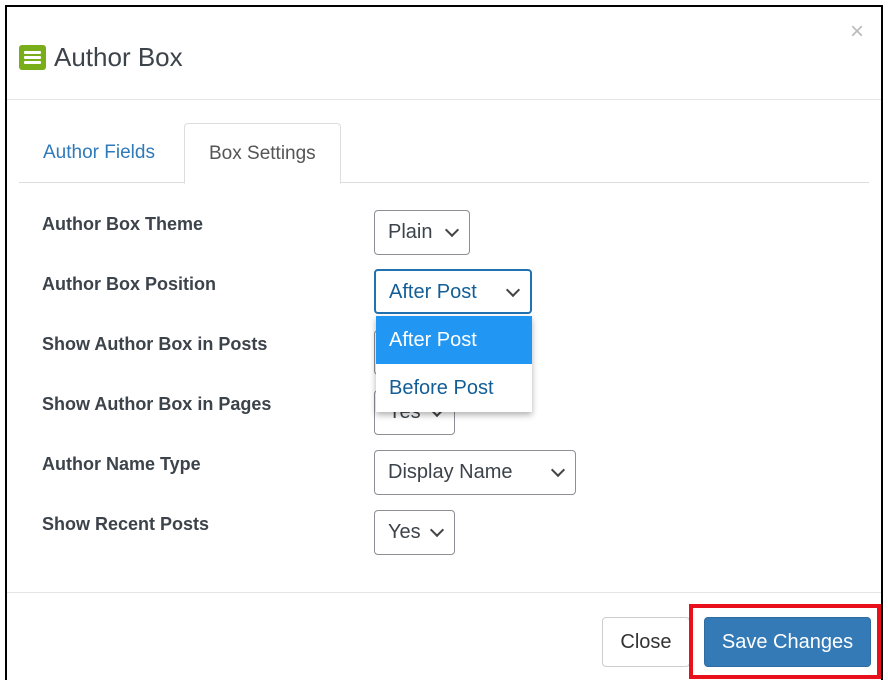 The width and height of the screenshot is (888, 684). Describe the element at coordinates (157, 404) in the screenshot. I see `field-label-pages: Show Author Box in Pages` at that location.